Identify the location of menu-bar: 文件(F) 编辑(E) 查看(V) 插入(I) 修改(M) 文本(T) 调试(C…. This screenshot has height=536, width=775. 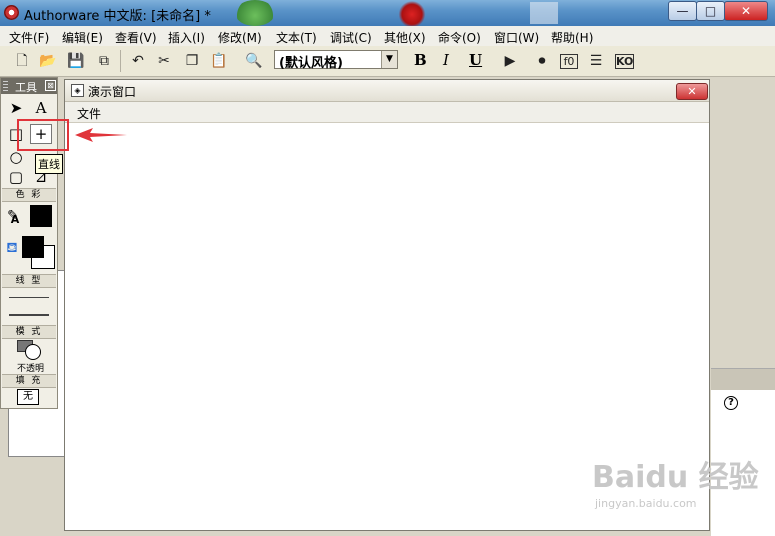
(387, 36).